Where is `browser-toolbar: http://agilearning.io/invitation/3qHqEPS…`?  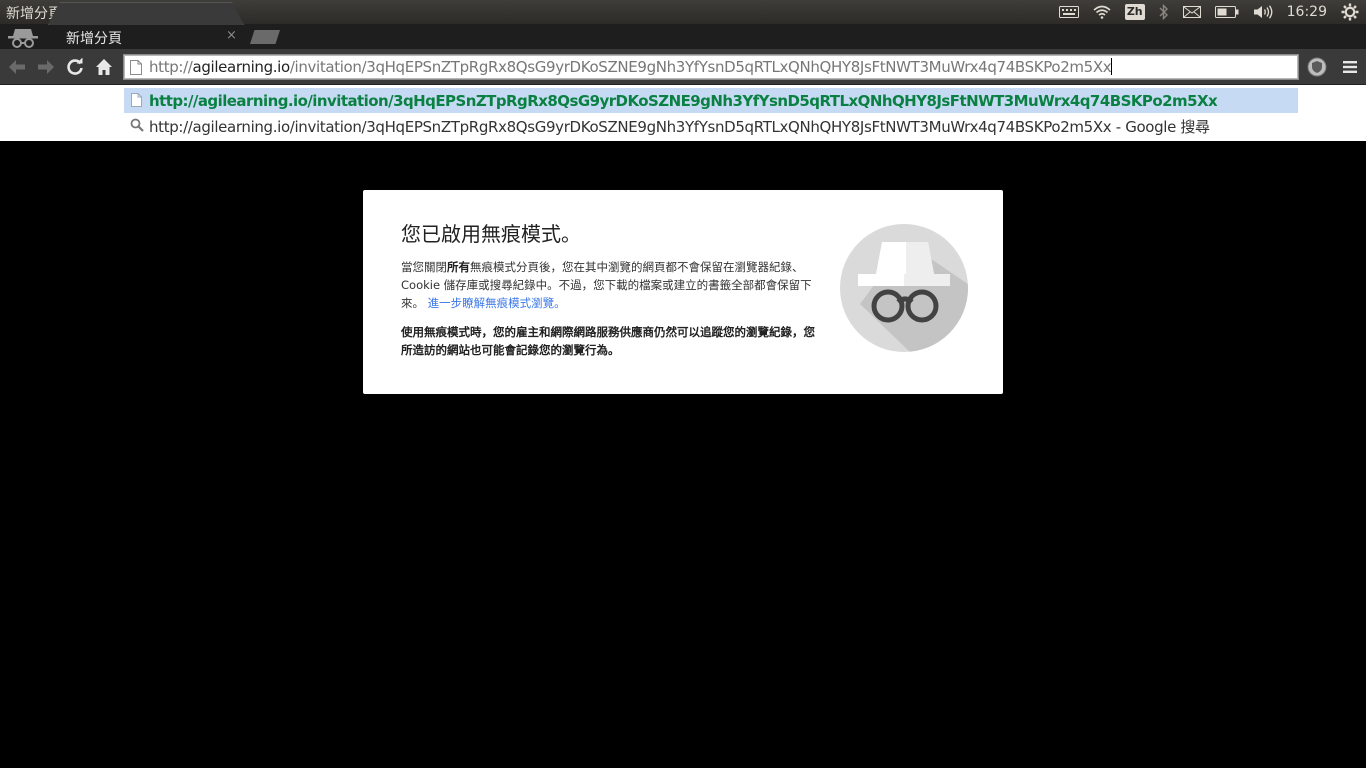
browser-toolbar: http://agilearning.io/invitation/3qHqEPS… is located at coordinates (683, 67).